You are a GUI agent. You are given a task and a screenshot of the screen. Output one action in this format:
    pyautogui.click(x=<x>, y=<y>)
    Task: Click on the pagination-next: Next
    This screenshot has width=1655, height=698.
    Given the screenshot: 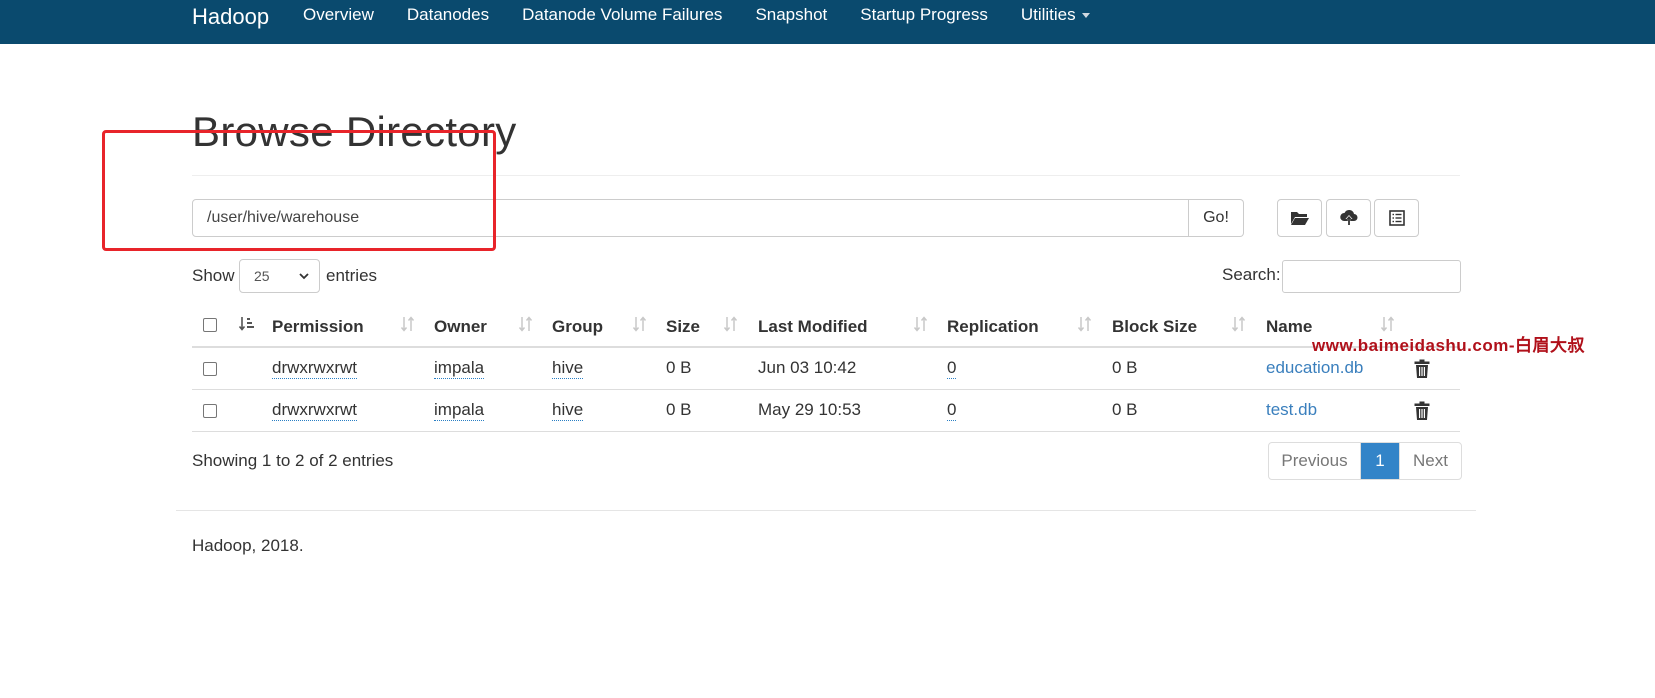 What is the action you would take?
    pyautogui.click(x=1430, y=461)
    